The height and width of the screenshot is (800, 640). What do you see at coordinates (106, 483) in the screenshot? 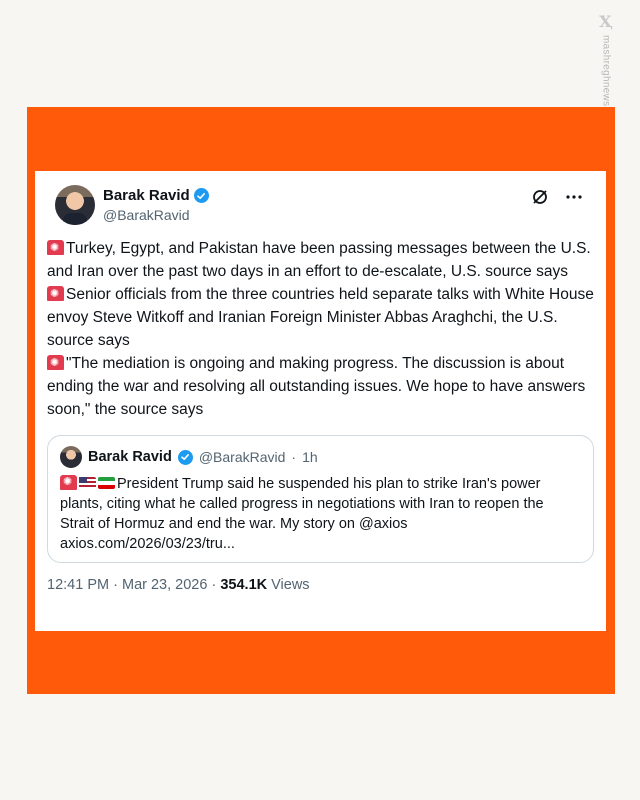
I see `iran-flag-icon` at bounding box center [106, 483].